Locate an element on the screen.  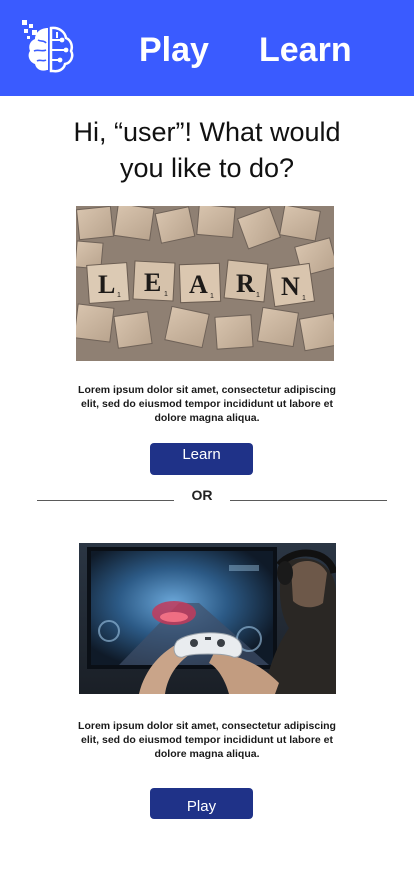
play-image is located at coordinates (207, 618).